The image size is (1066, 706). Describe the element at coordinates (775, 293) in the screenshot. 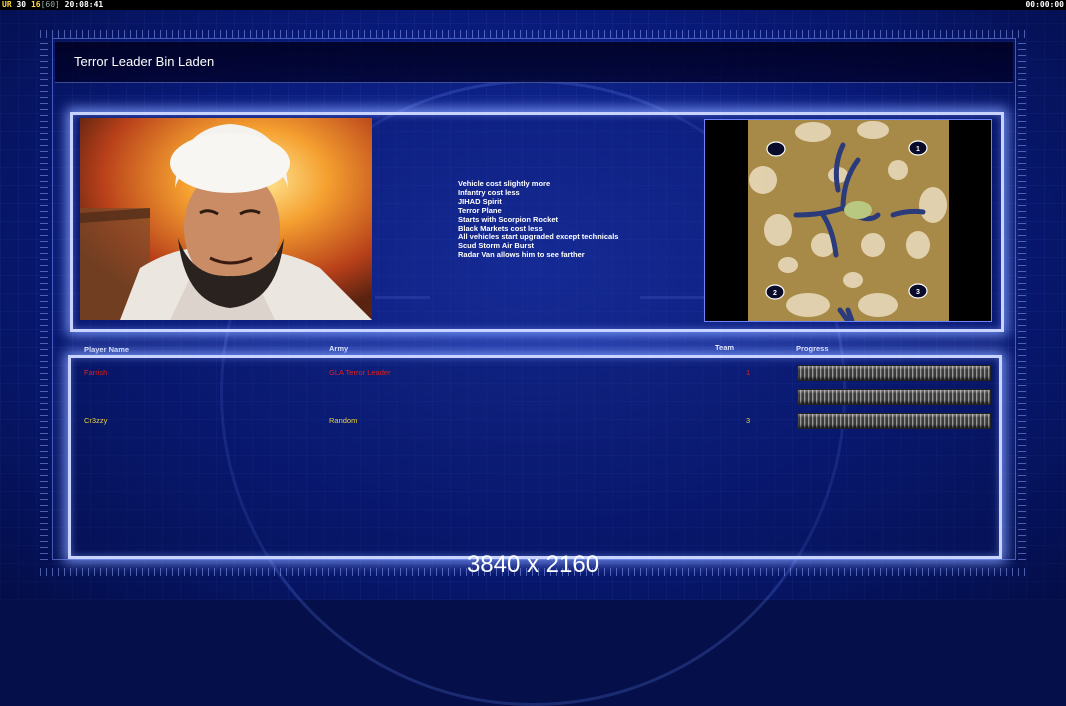

I see `start-pos-2: 2` at that location.